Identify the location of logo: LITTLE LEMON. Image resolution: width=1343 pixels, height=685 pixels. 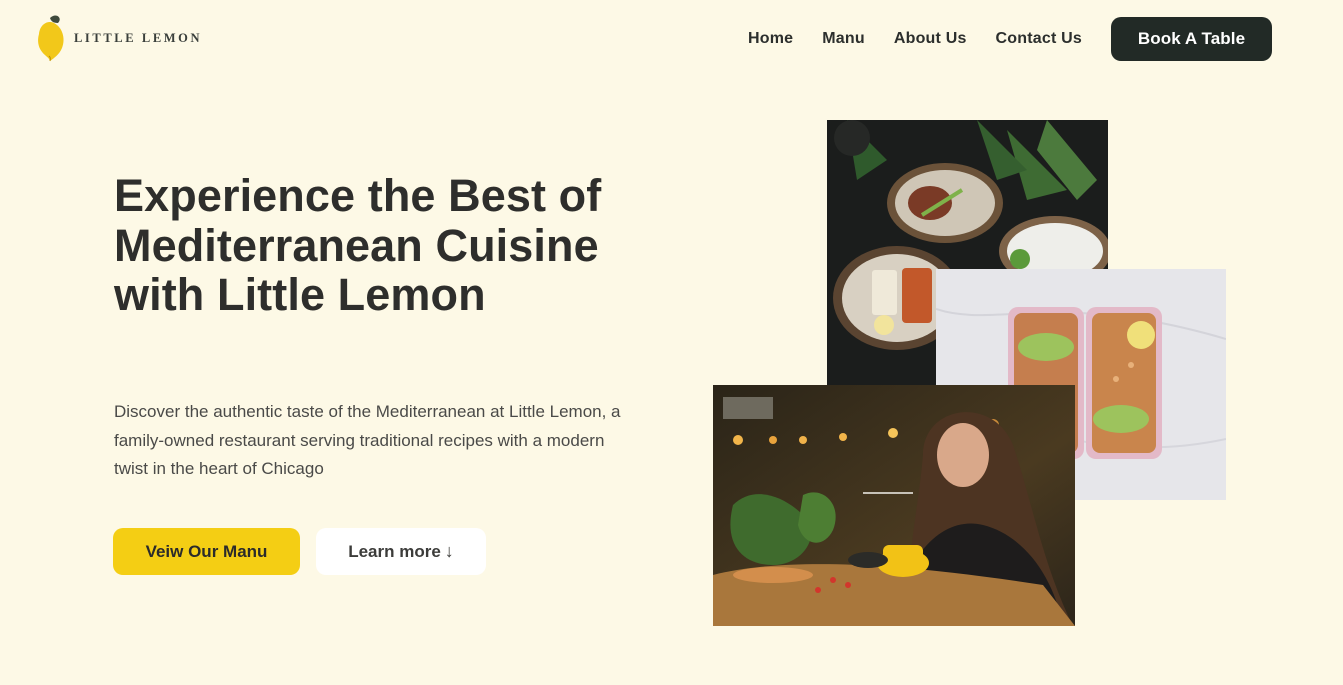
(119, 38).